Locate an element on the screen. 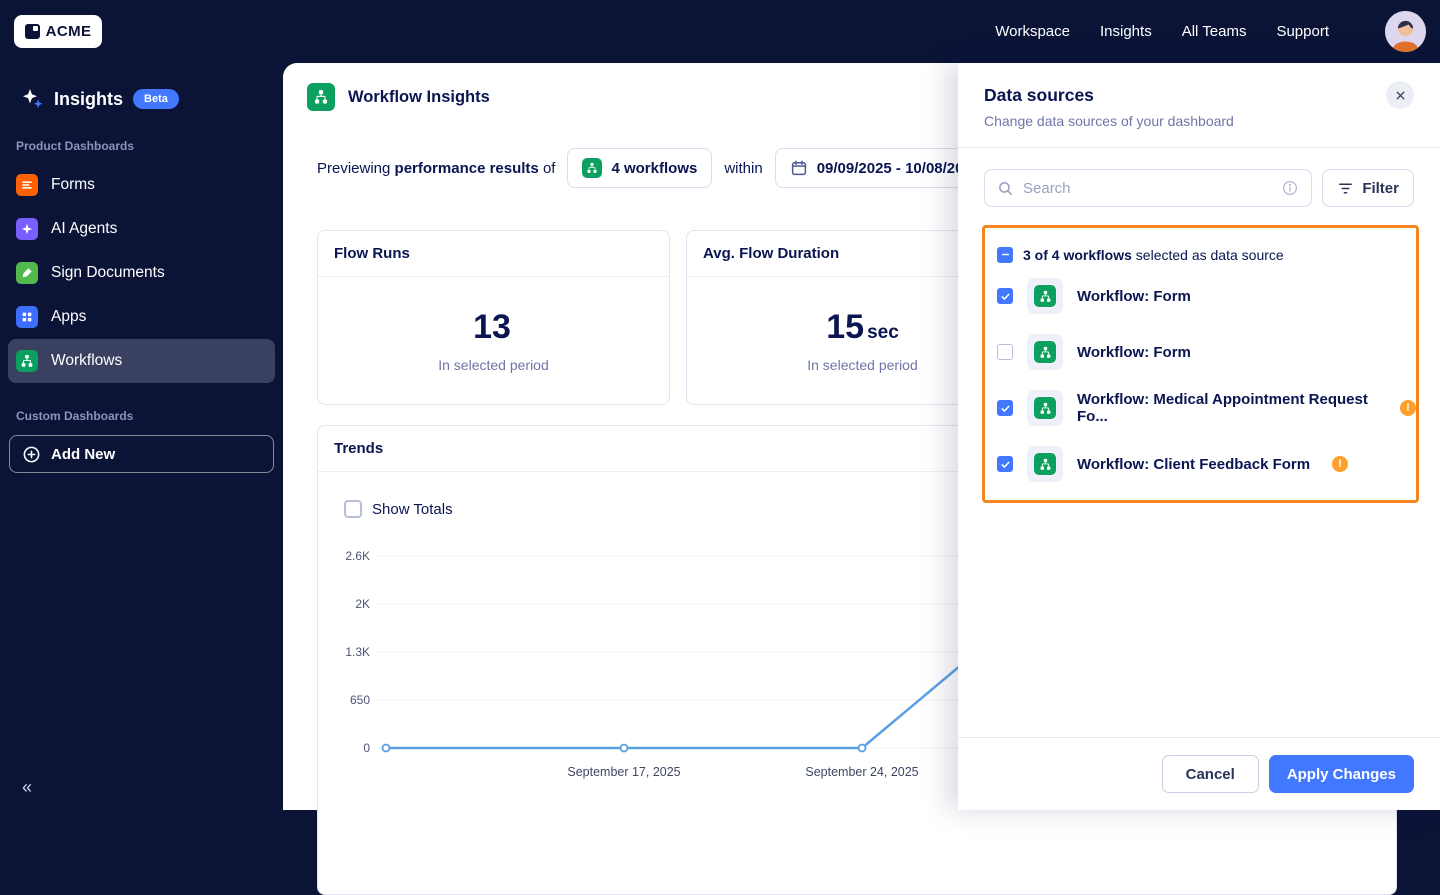  svg-text: 0 is located at coordinates (366, 748).